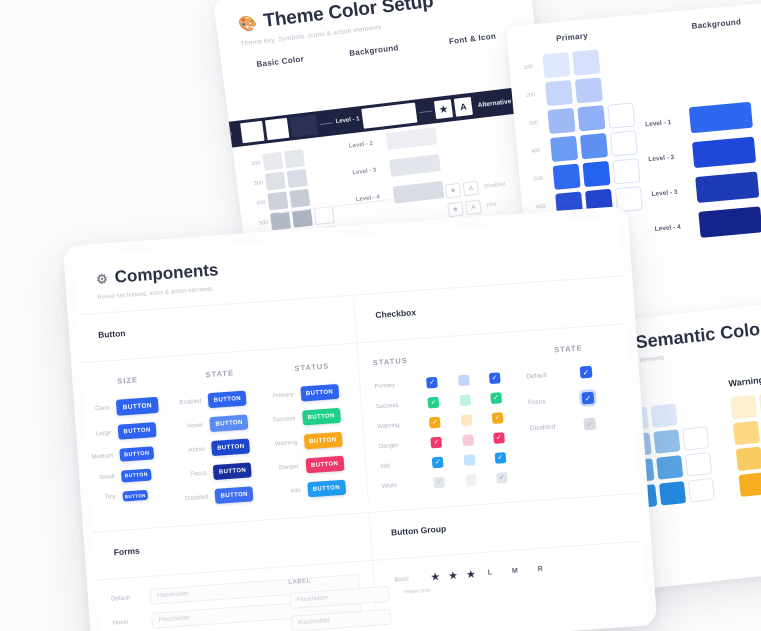  I want to click on checkbox-default: ✓, so click(586, 372).